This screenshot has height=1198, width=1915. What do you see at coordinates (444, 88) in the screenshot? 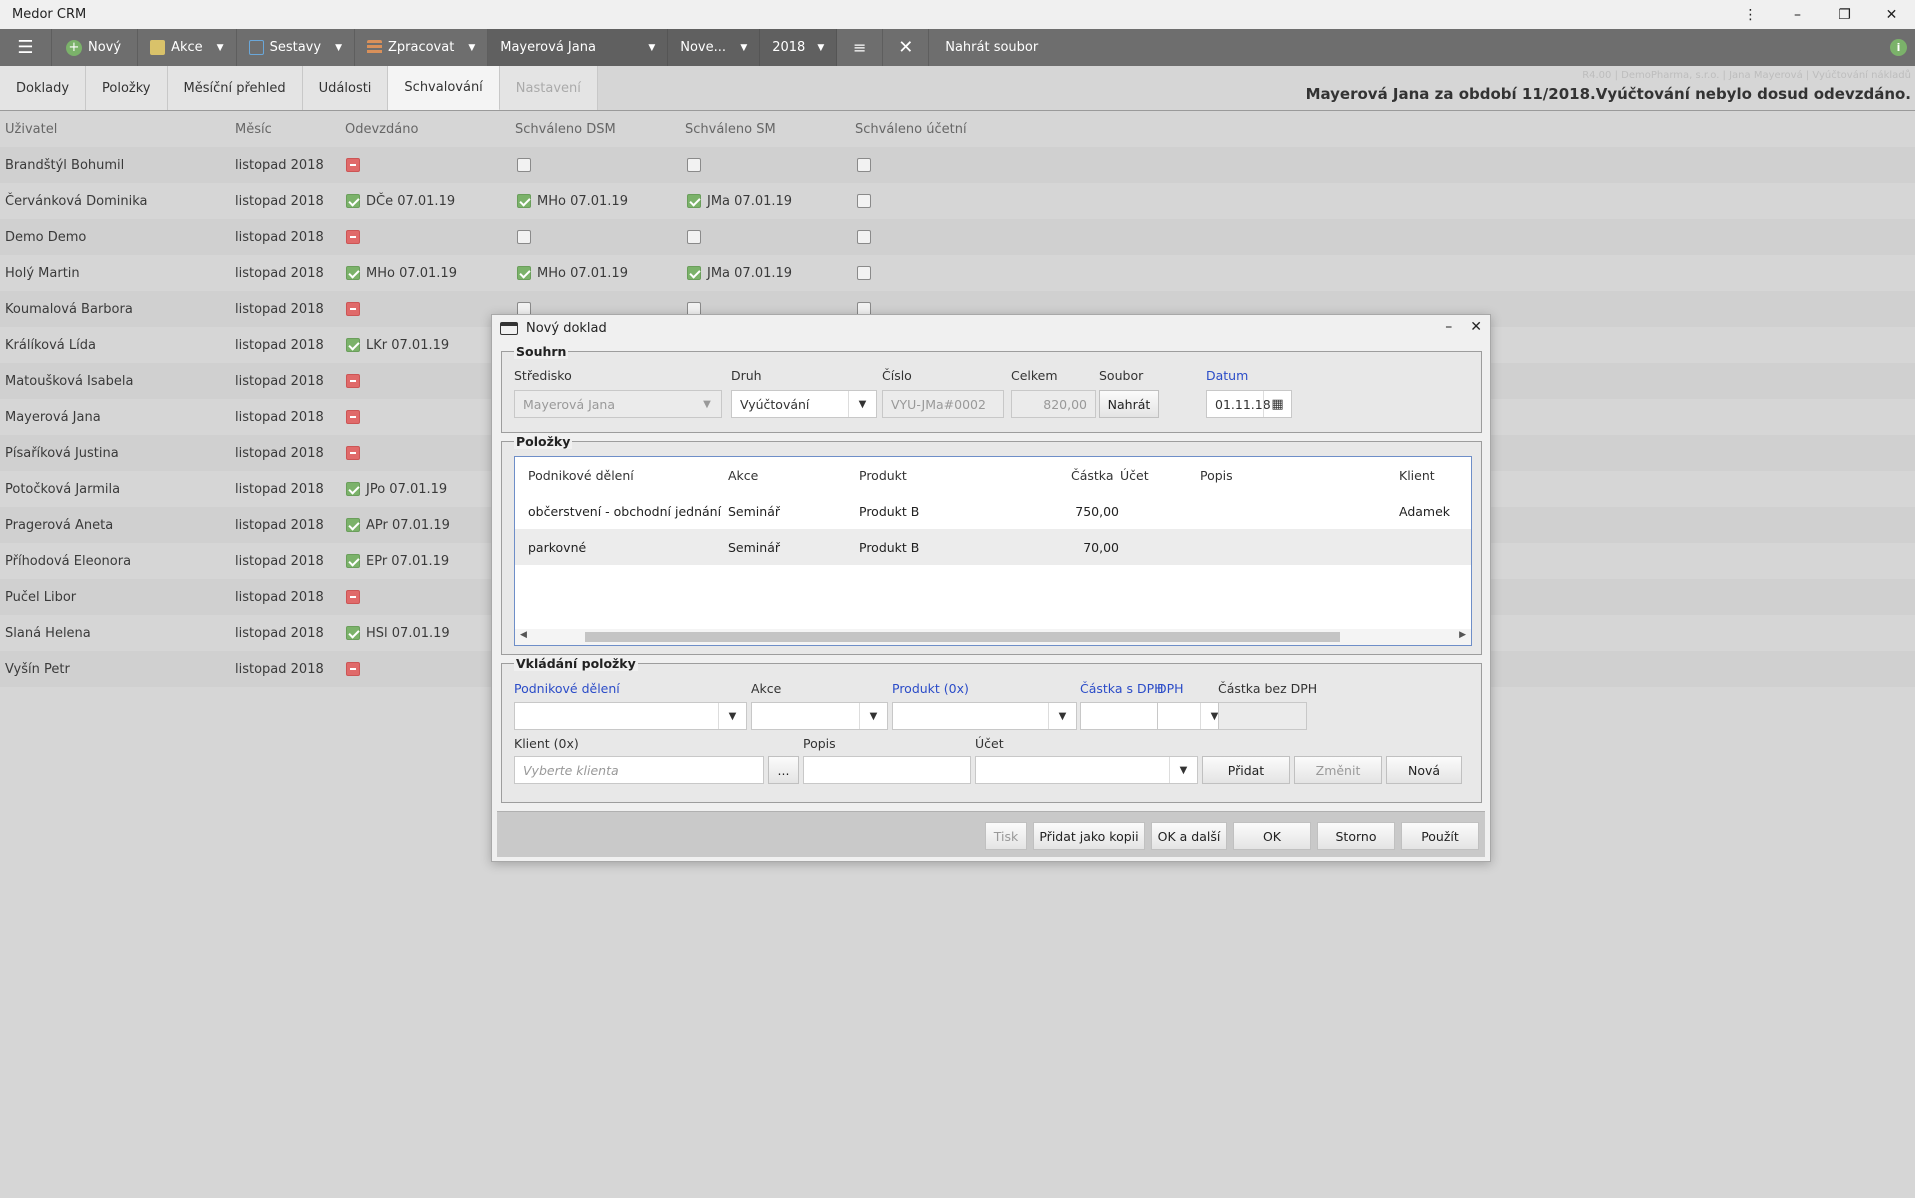
I see `tab-approval: Schvalování` at bounding box center [444, 88].